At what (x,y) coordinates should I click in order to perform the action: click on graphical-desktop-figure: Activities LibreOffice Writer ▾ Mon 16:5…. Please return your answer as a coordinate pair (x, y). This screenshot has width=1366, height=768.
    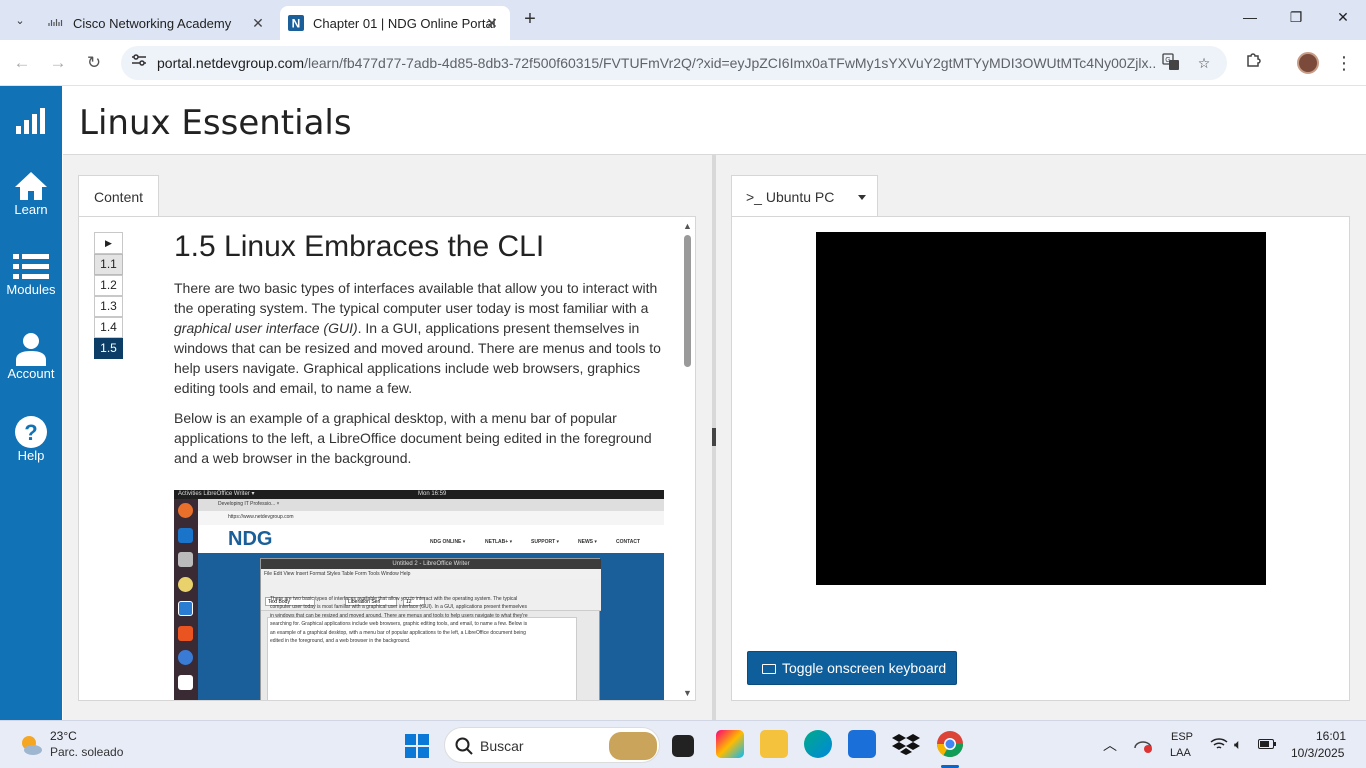
    Looking at the image, I should click on (419, 595).